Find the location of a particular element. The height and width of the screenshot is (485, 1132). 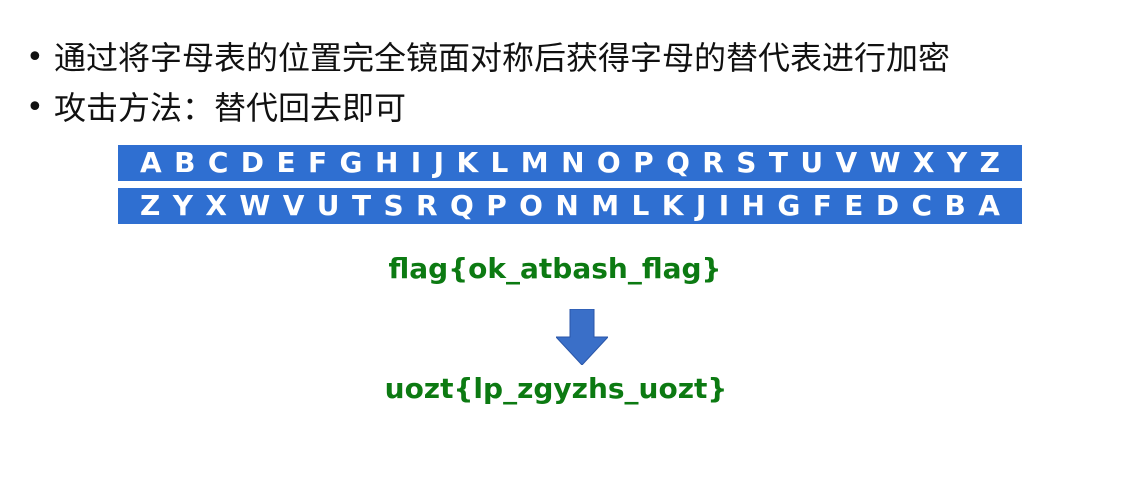

alphabet-plain-letter: F is located at coordinates (318, 162).